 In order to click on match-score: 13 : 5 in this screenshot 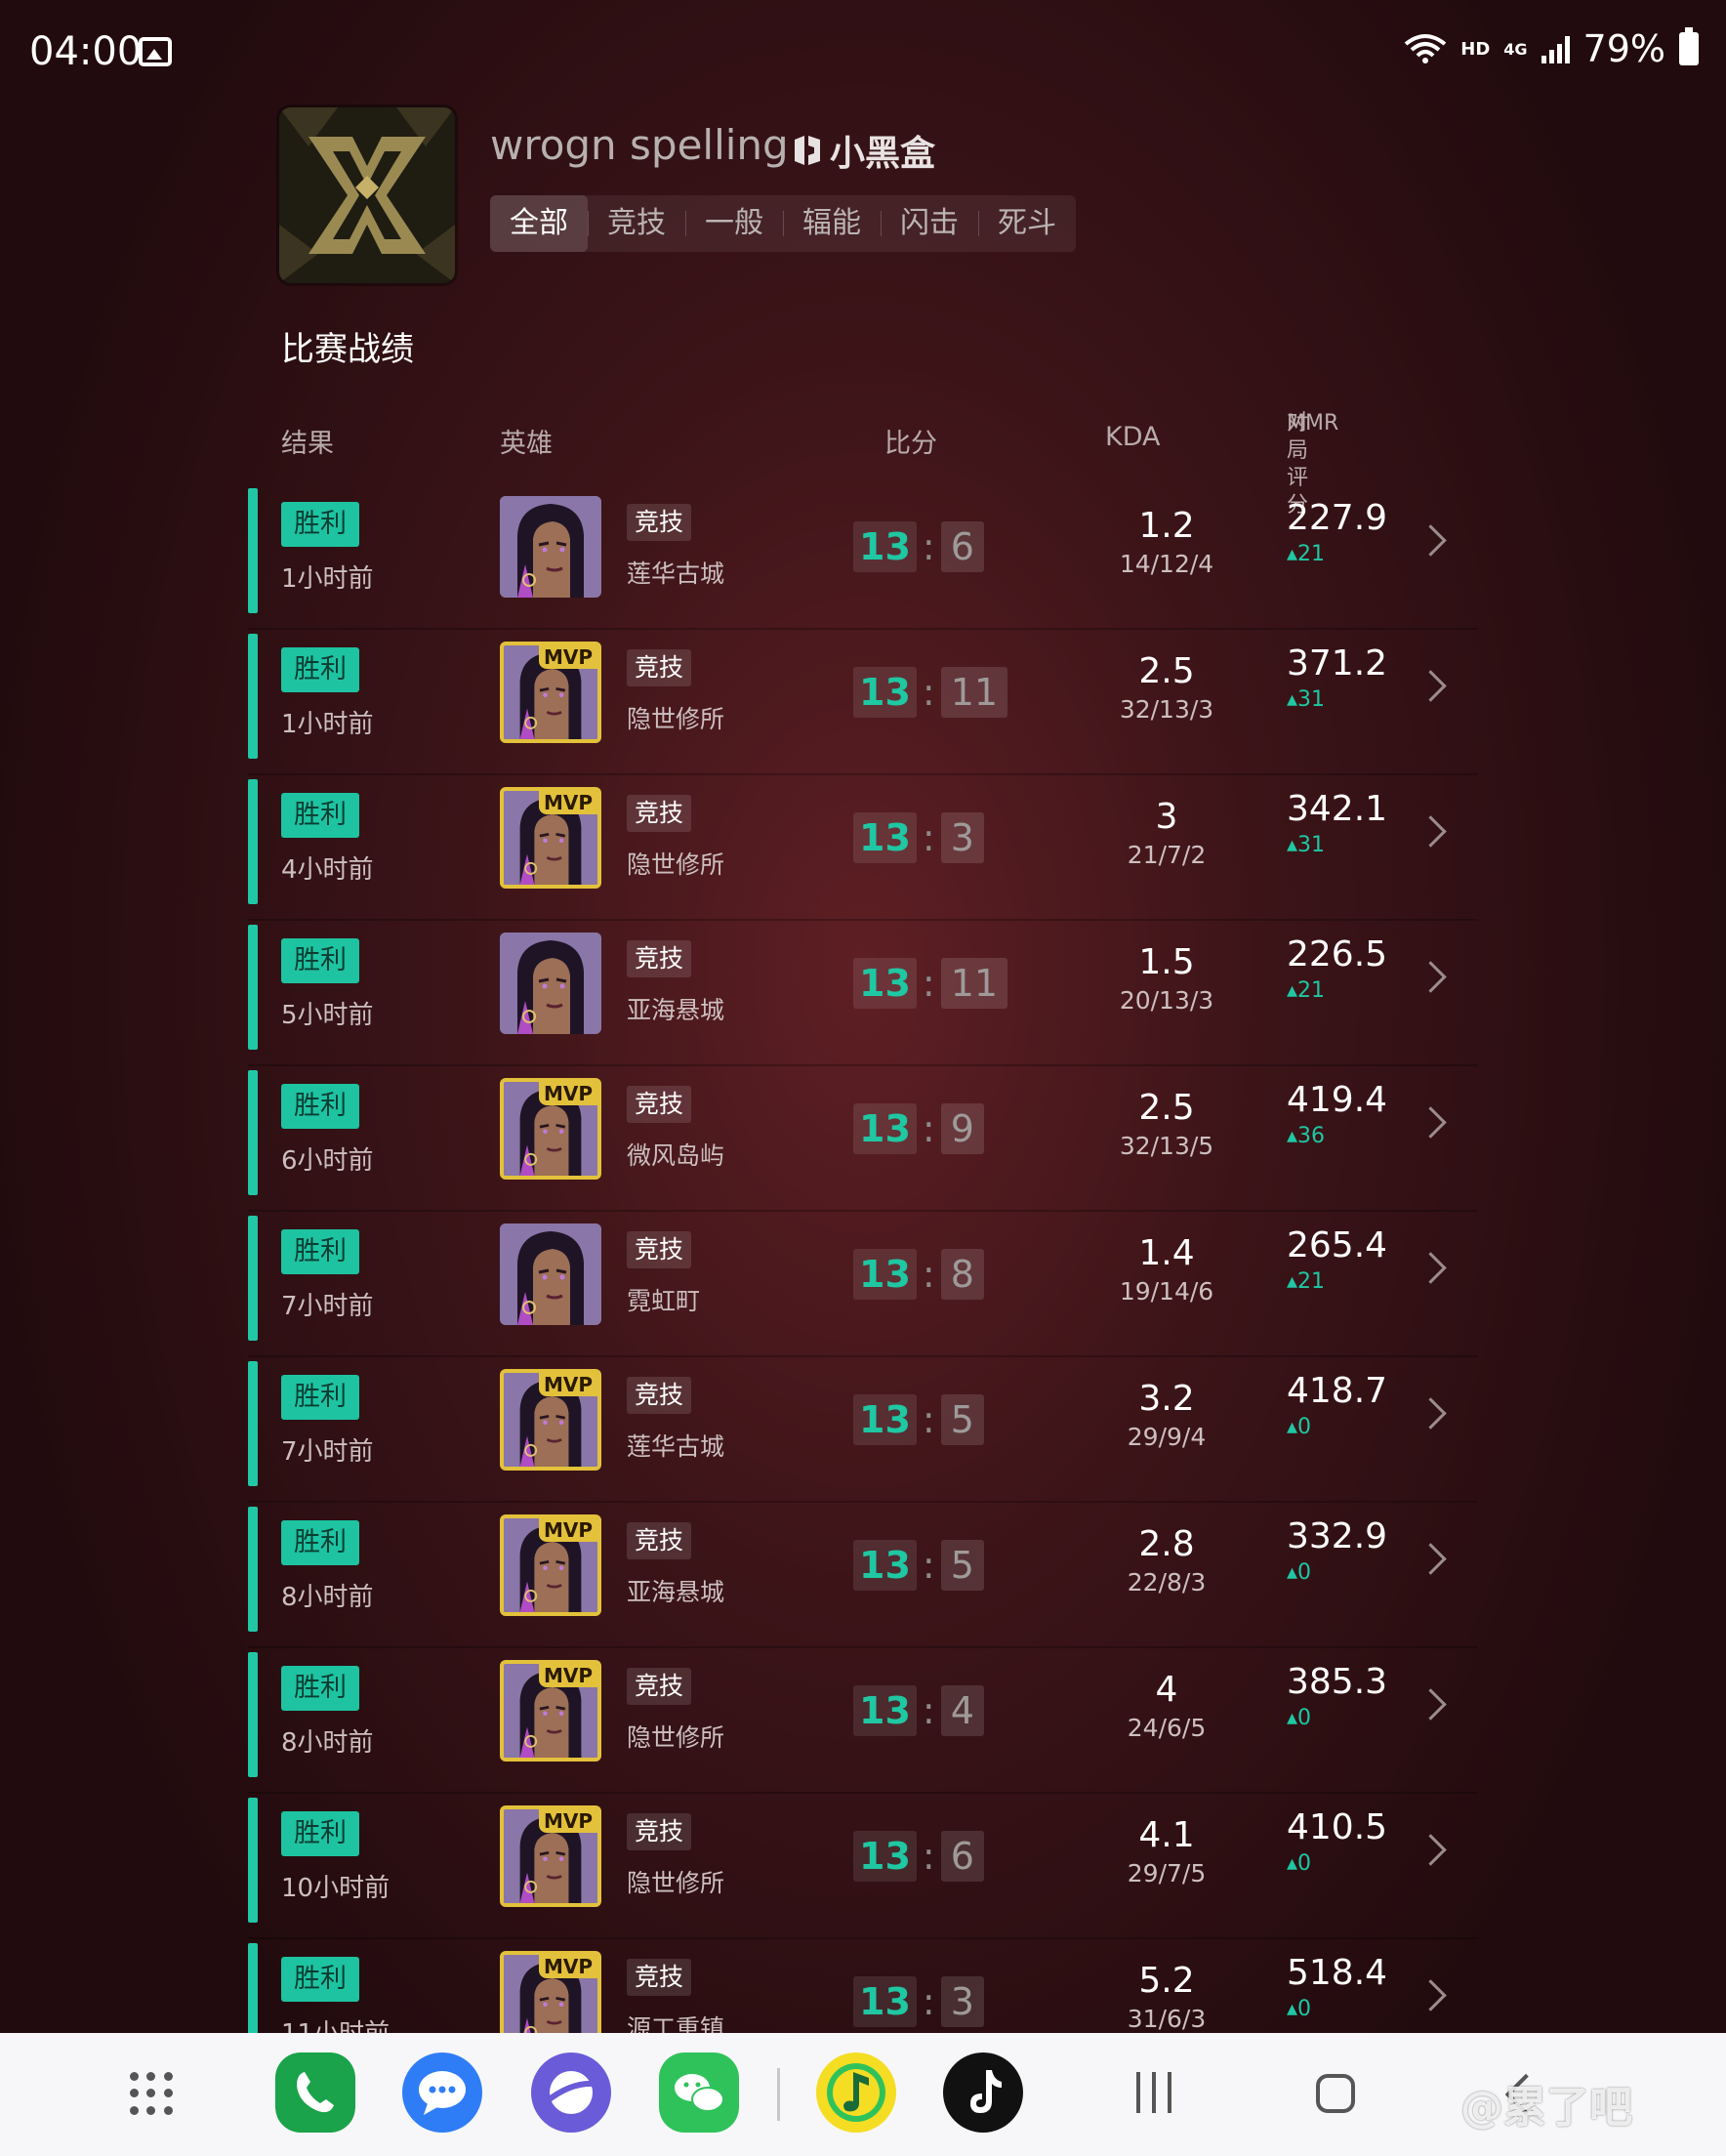, I will do `click(918, 1420)`.